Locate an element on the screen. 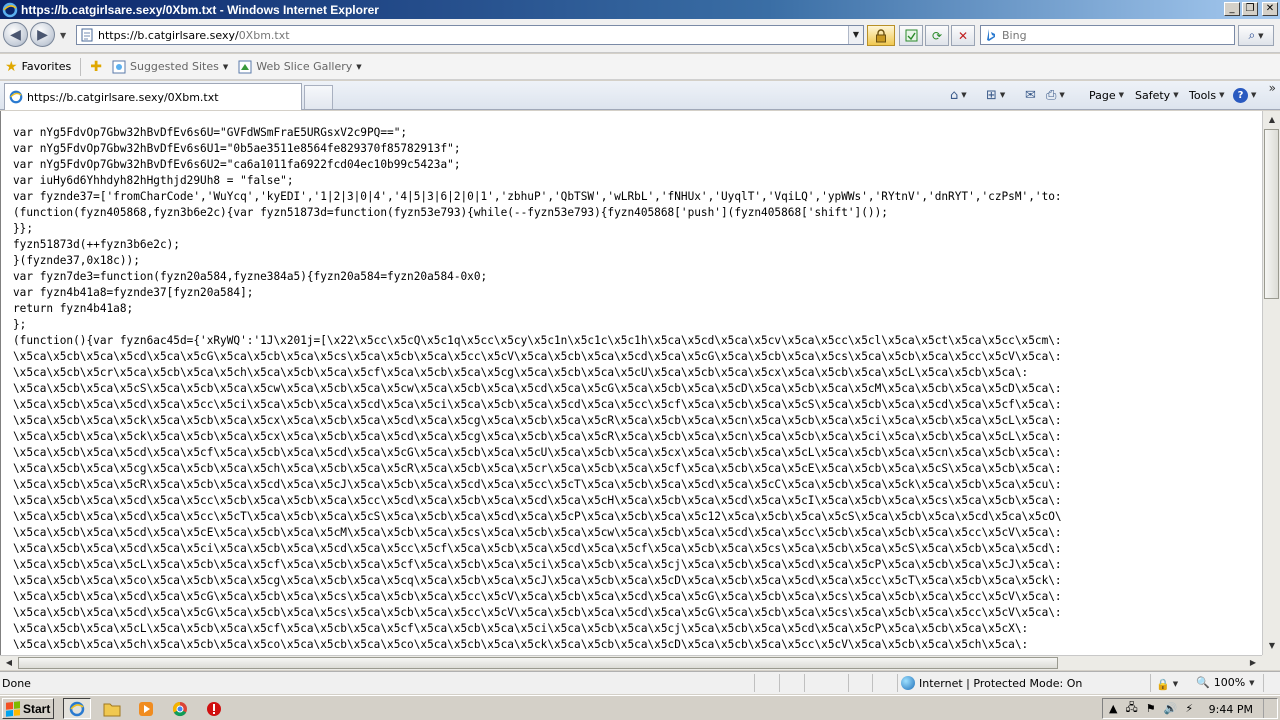  taskbar-media-player is located at coordinates (146, 708).